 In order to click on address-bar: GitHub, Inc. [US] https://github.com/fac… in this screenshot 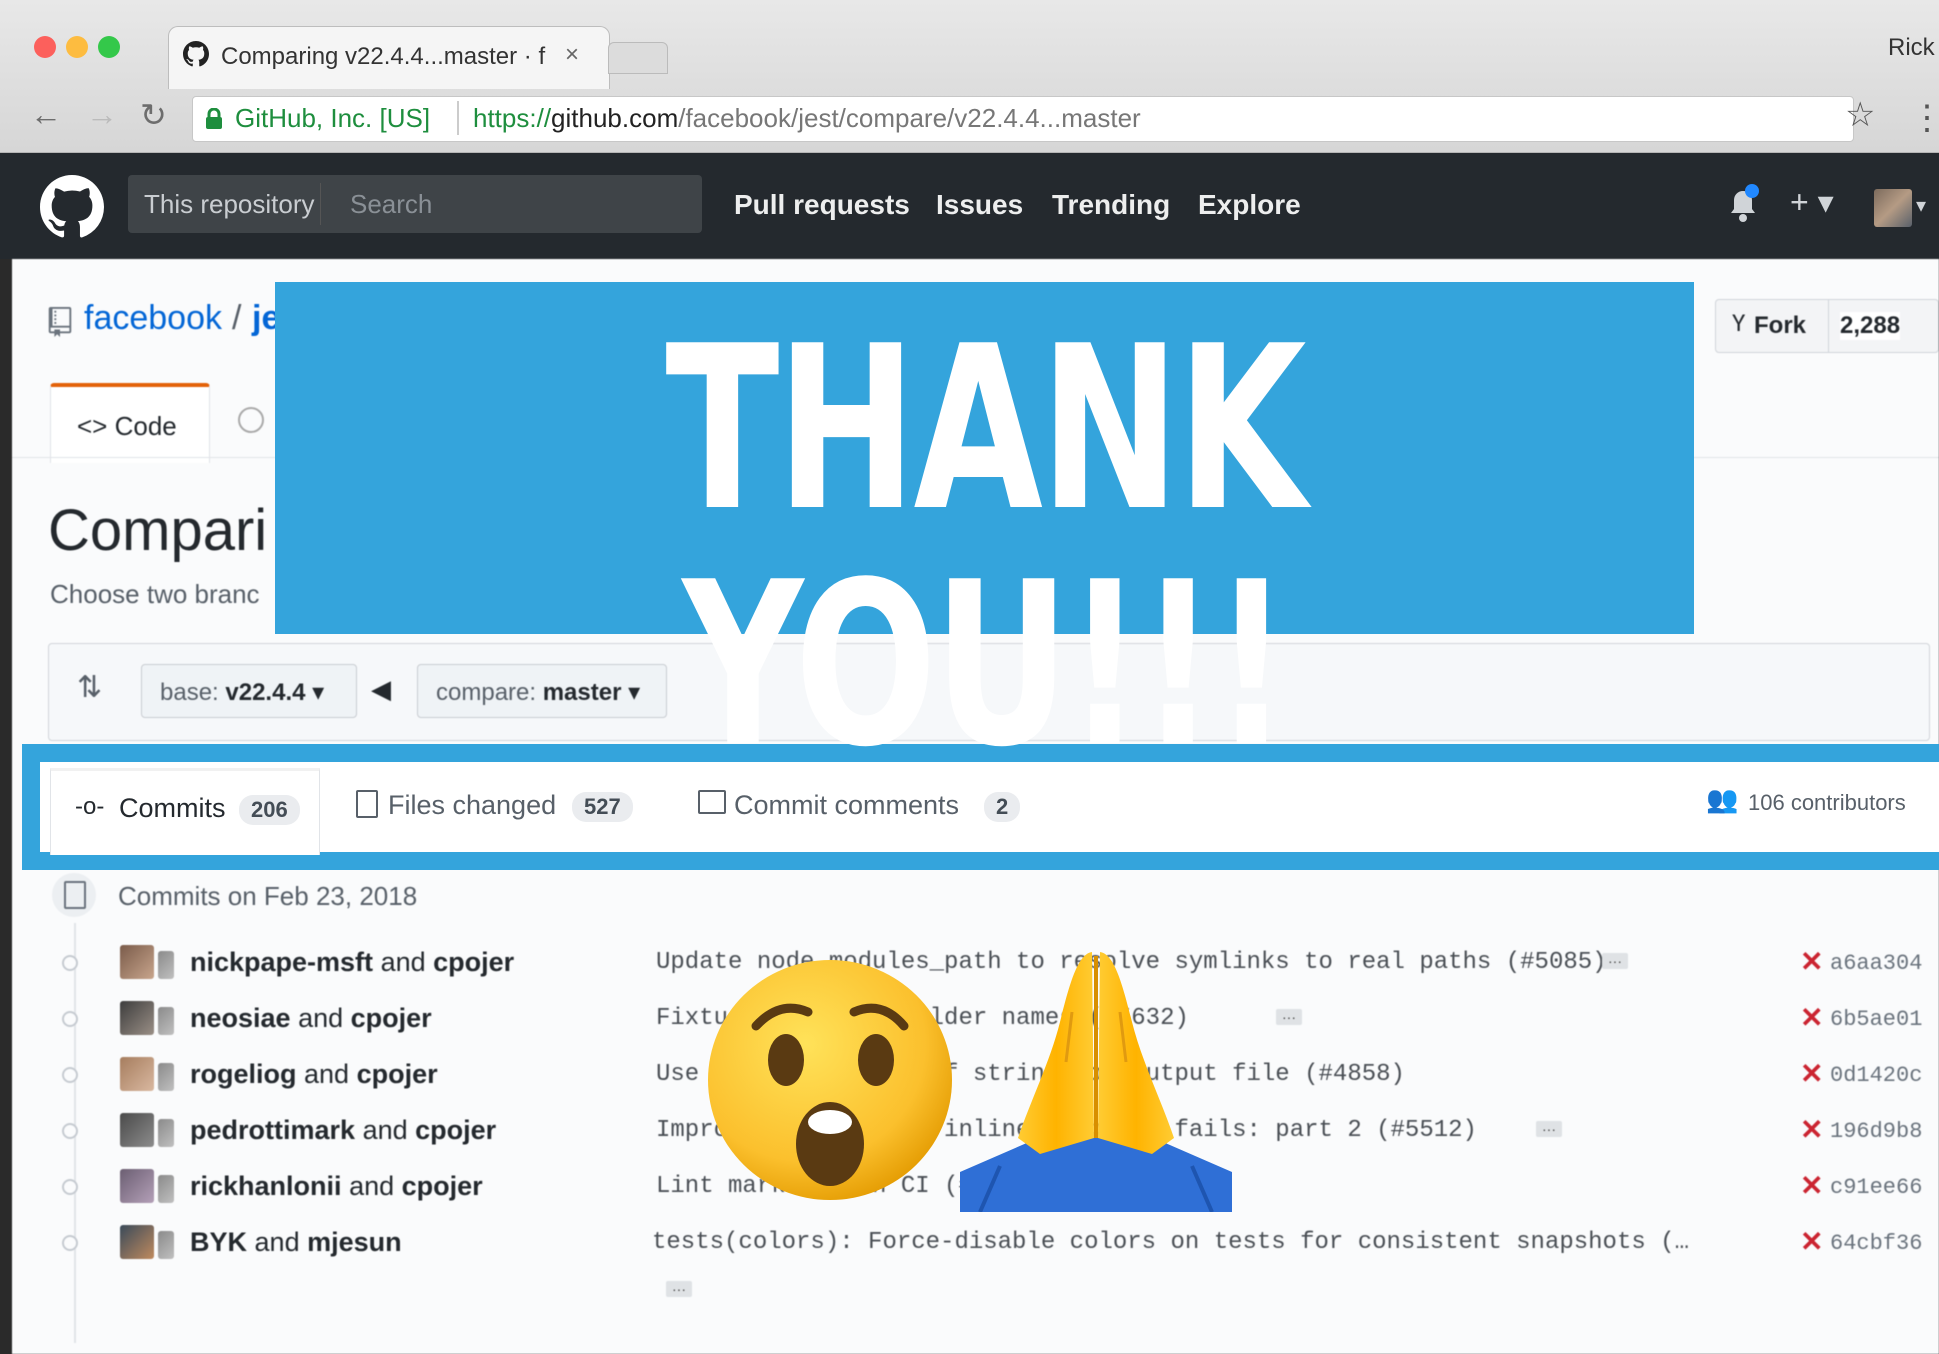, I will do `click(1033, 119)`.